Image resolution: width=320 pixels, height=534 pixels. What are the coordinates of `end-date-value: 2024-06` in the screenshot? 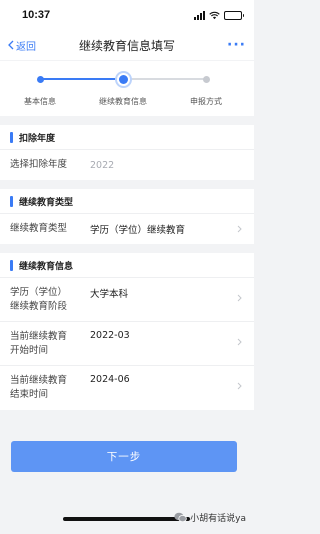 It's located at (110, 379).